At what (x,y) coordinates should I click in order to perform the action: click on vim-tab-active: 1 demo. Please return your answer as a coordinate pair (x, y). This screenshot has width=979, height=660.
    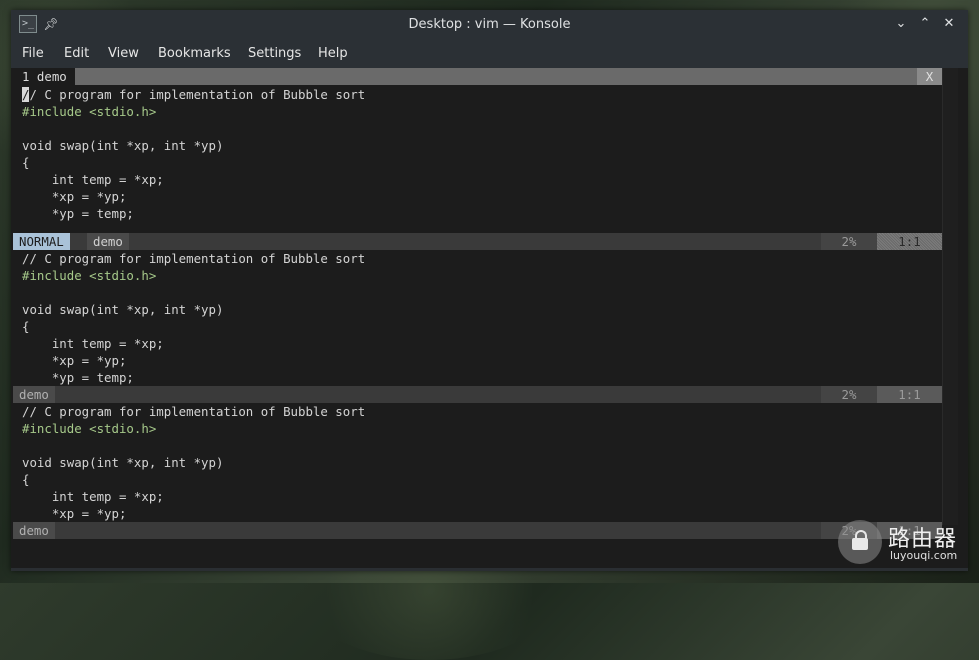
    Looking at the image, I should click on (43, 76).